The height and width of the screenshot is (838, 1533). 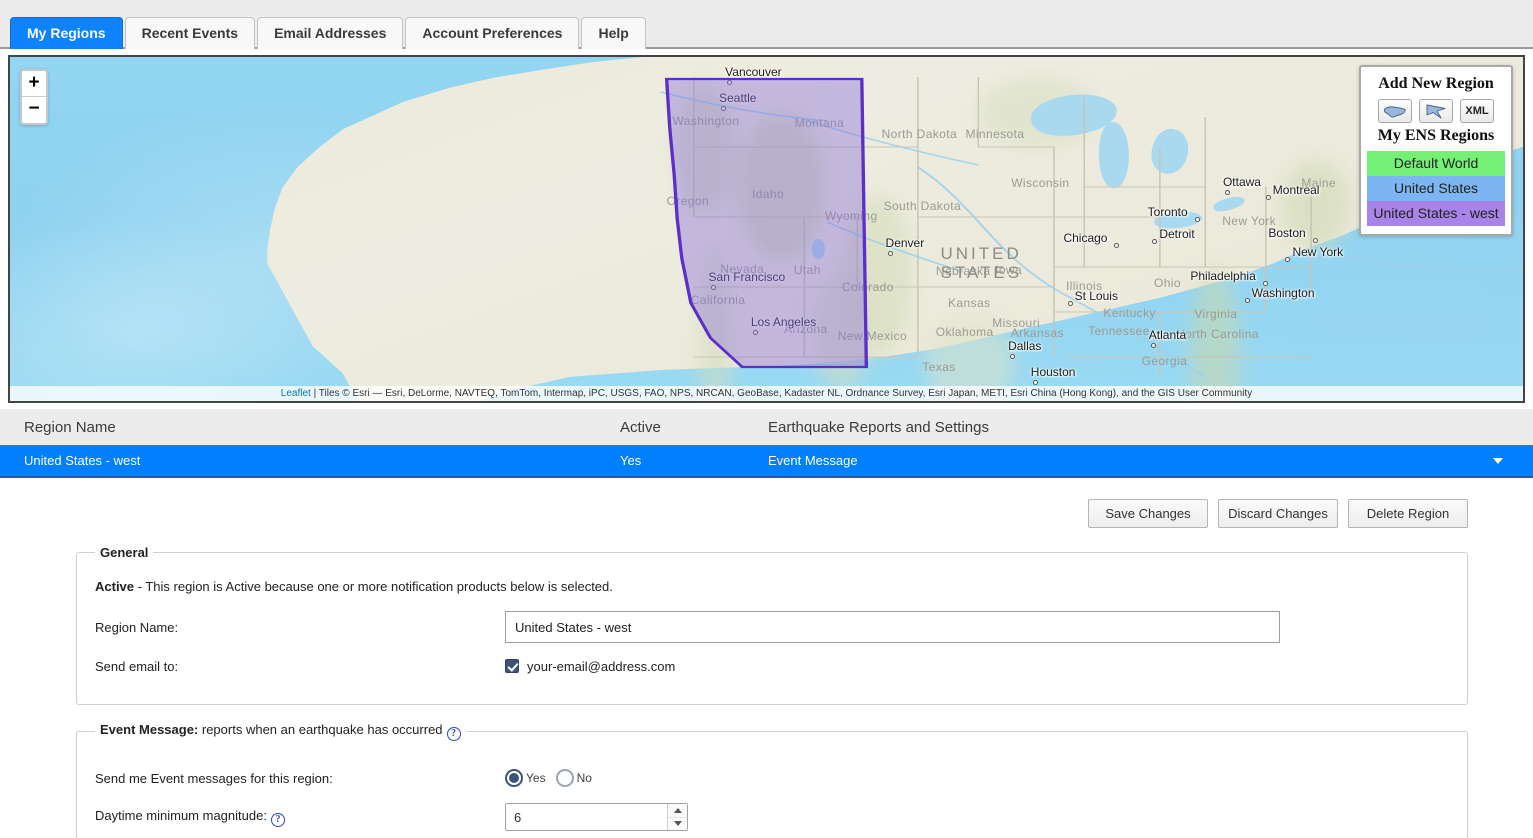 What do you see at coordinates (1498, 460) in the screenshot?
I see `chevron-down-icon` at bounding box center [1498, 460].